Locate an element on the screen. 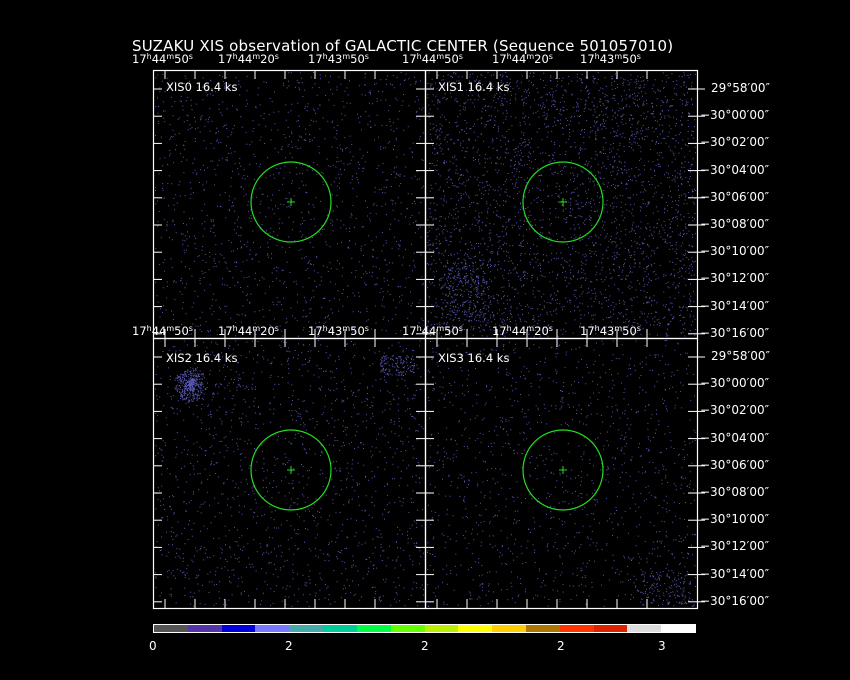 This screenshot has height=680, width=850. panel-label-xis1: XIS1 16.4 ks is located at coordinates (474, 87).